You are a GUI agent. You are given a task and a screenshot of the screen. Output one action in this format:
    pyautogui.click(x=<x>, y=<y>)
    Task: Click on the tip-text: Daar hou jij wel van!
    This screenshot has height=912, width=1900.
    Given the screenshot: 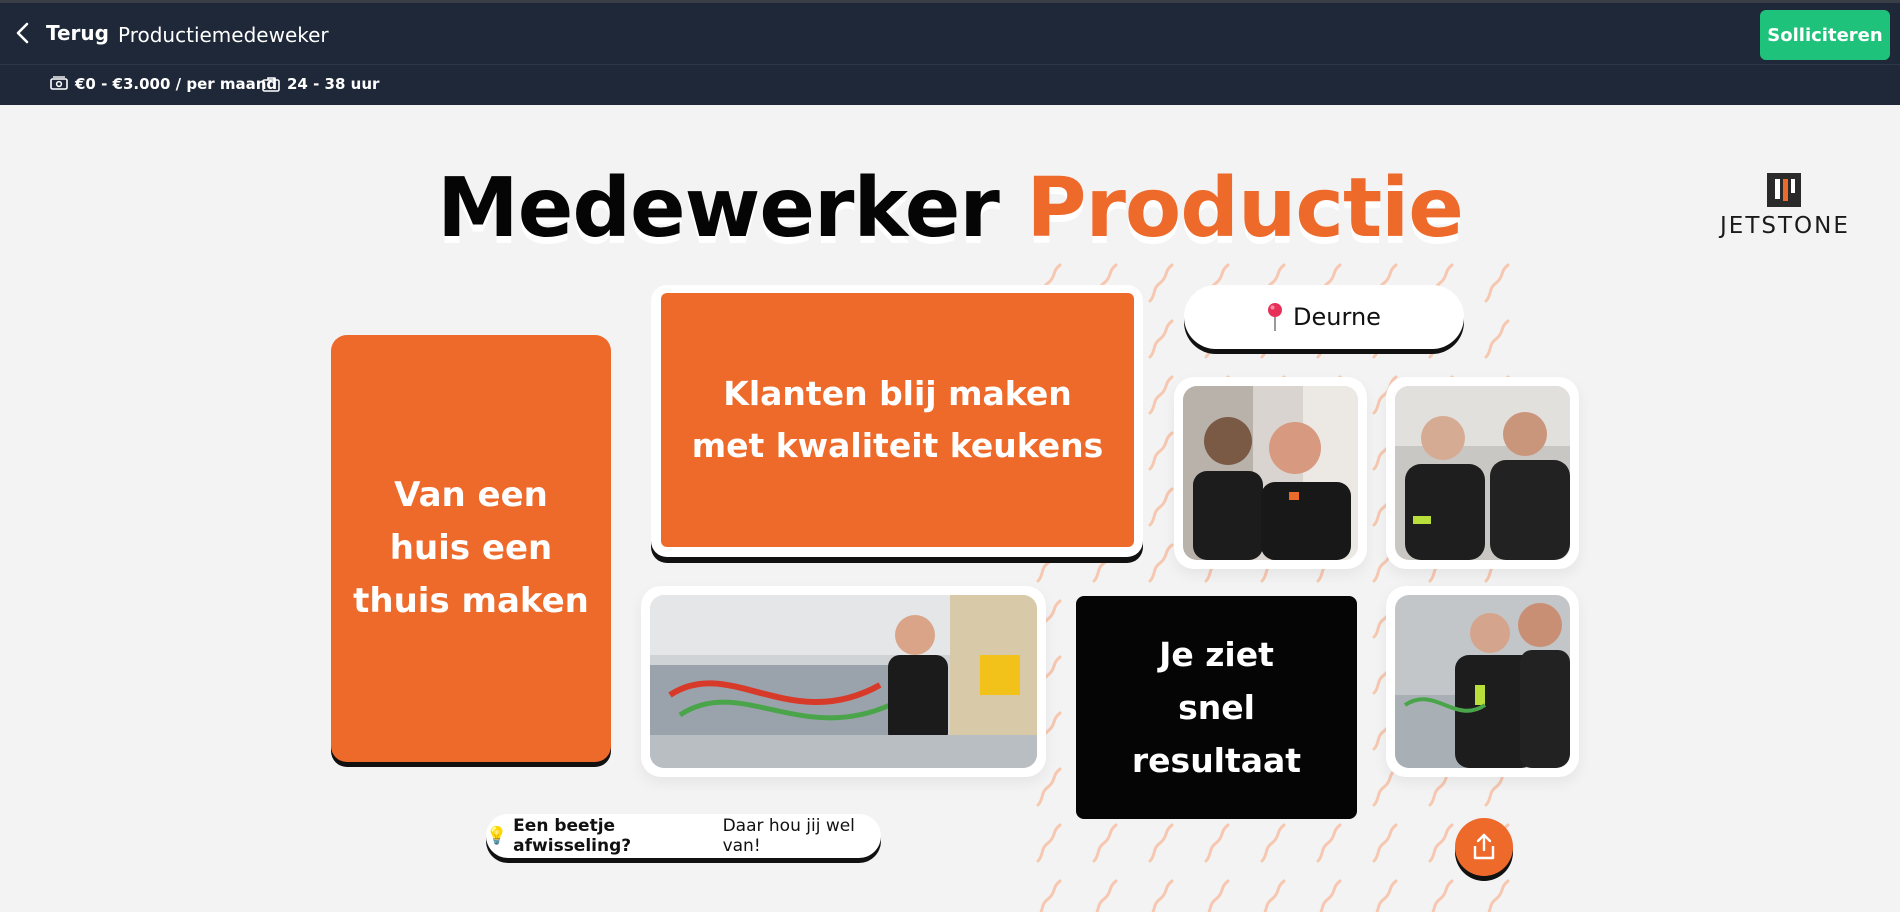 What is the action you would take?
    pyautogui.click(x=788, y=836)
    